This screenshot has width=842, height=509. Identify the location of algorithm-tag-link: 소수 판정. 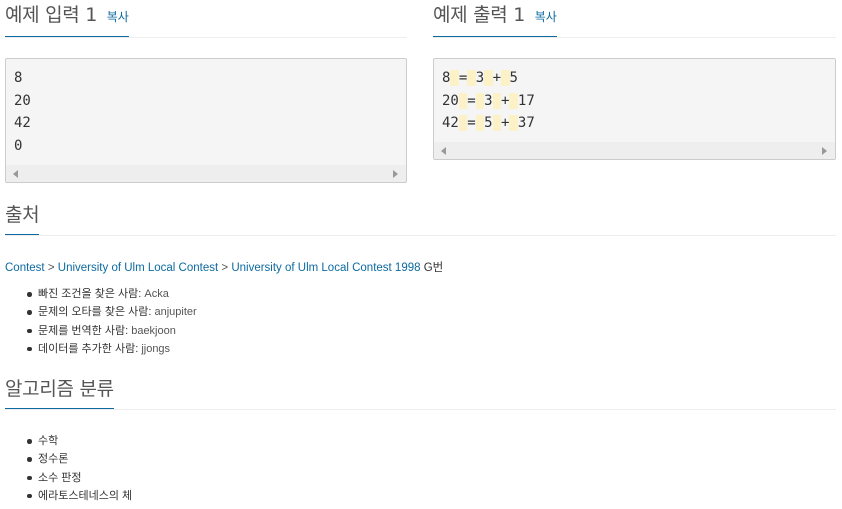
(60, 478).